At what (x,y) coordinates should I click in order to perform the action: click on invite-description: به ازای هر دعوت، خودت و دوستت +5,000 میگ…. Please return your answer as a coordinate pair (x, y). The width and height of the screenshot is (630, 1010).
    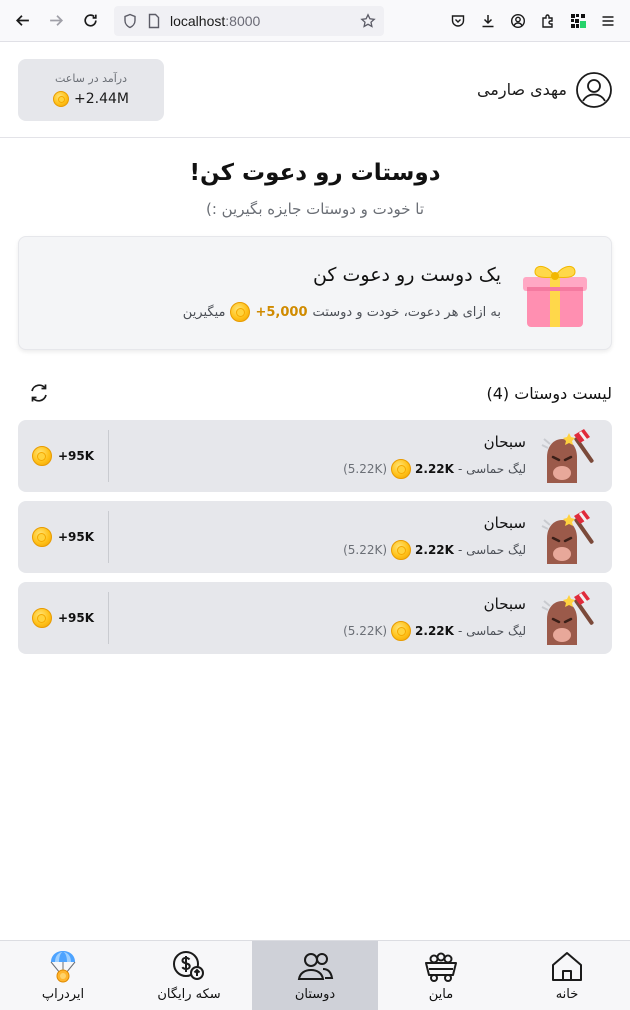
    Looking at the image, I should click on (342, 312).